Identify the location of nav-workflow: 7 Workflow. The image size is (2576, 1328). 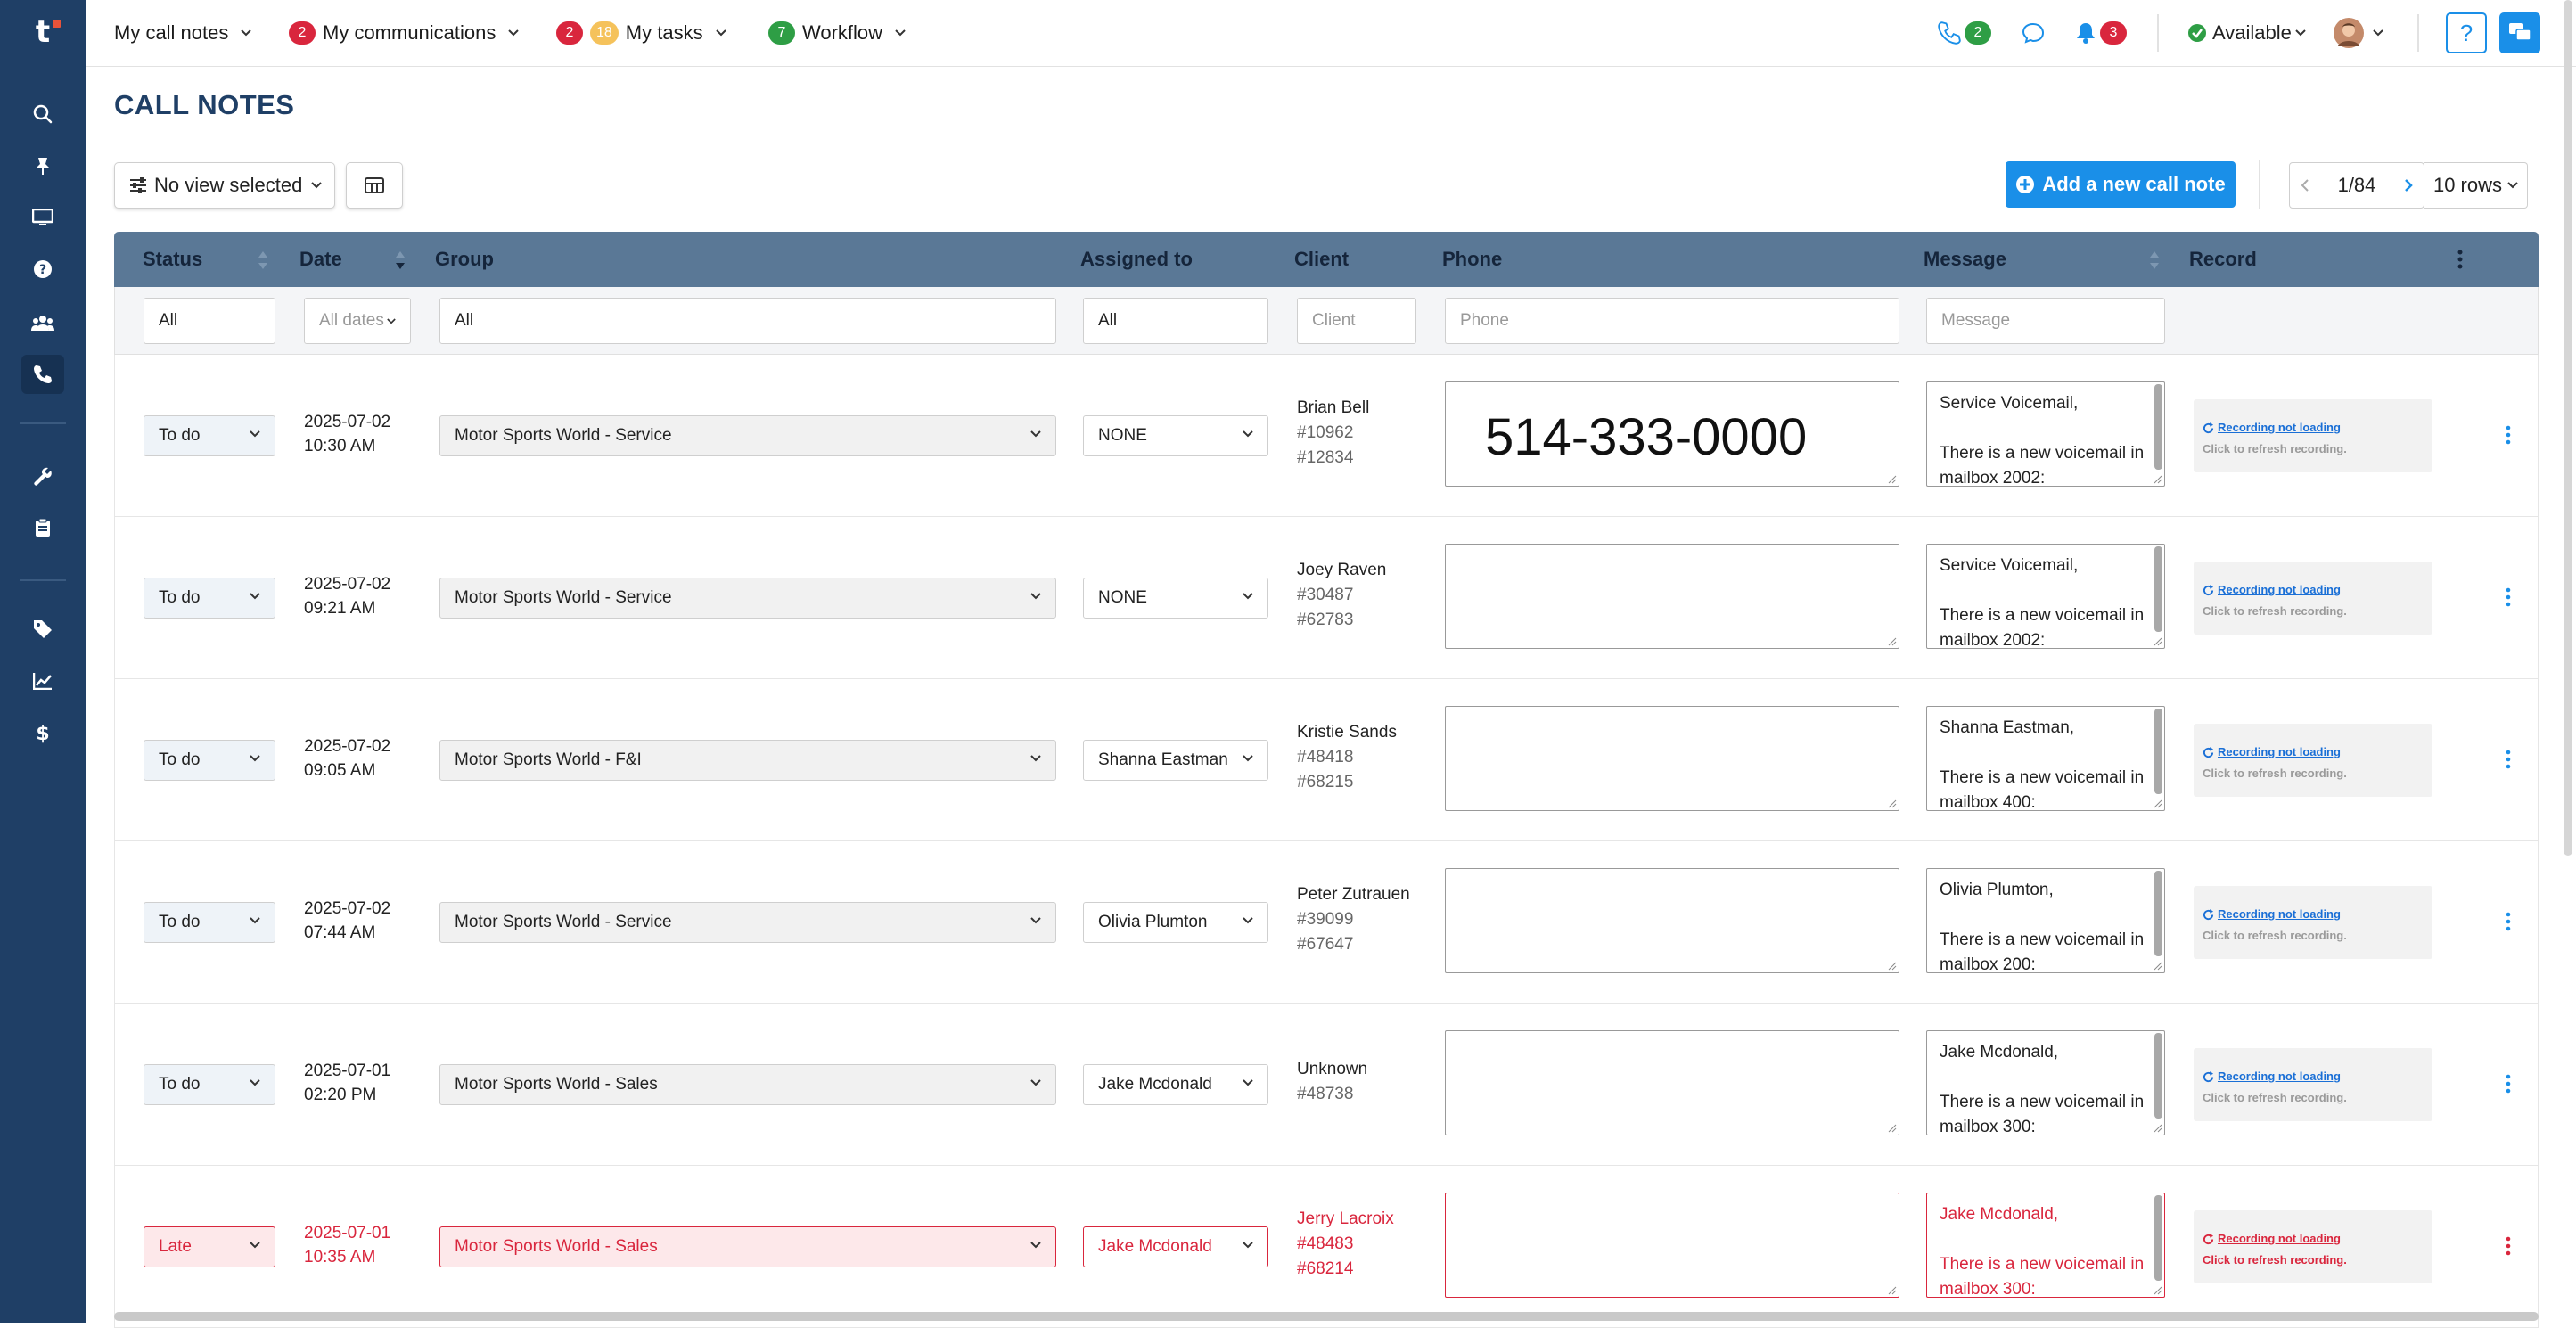
(837, 33).